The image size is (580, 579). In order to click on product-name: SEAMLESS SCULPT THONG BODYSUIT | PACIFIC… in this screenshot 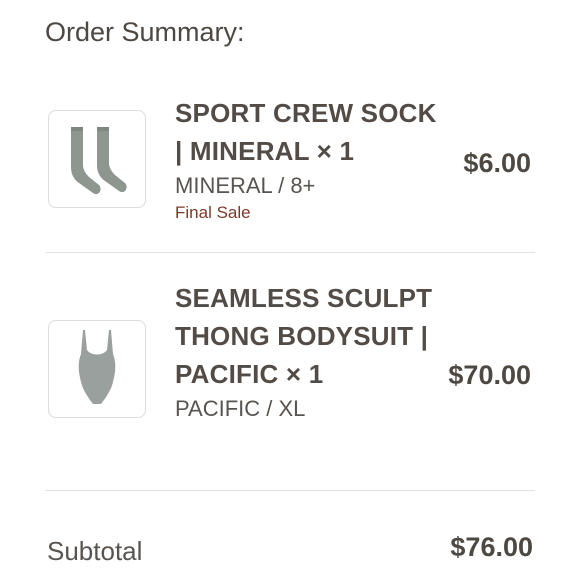, I will do `click(304, 336)`.